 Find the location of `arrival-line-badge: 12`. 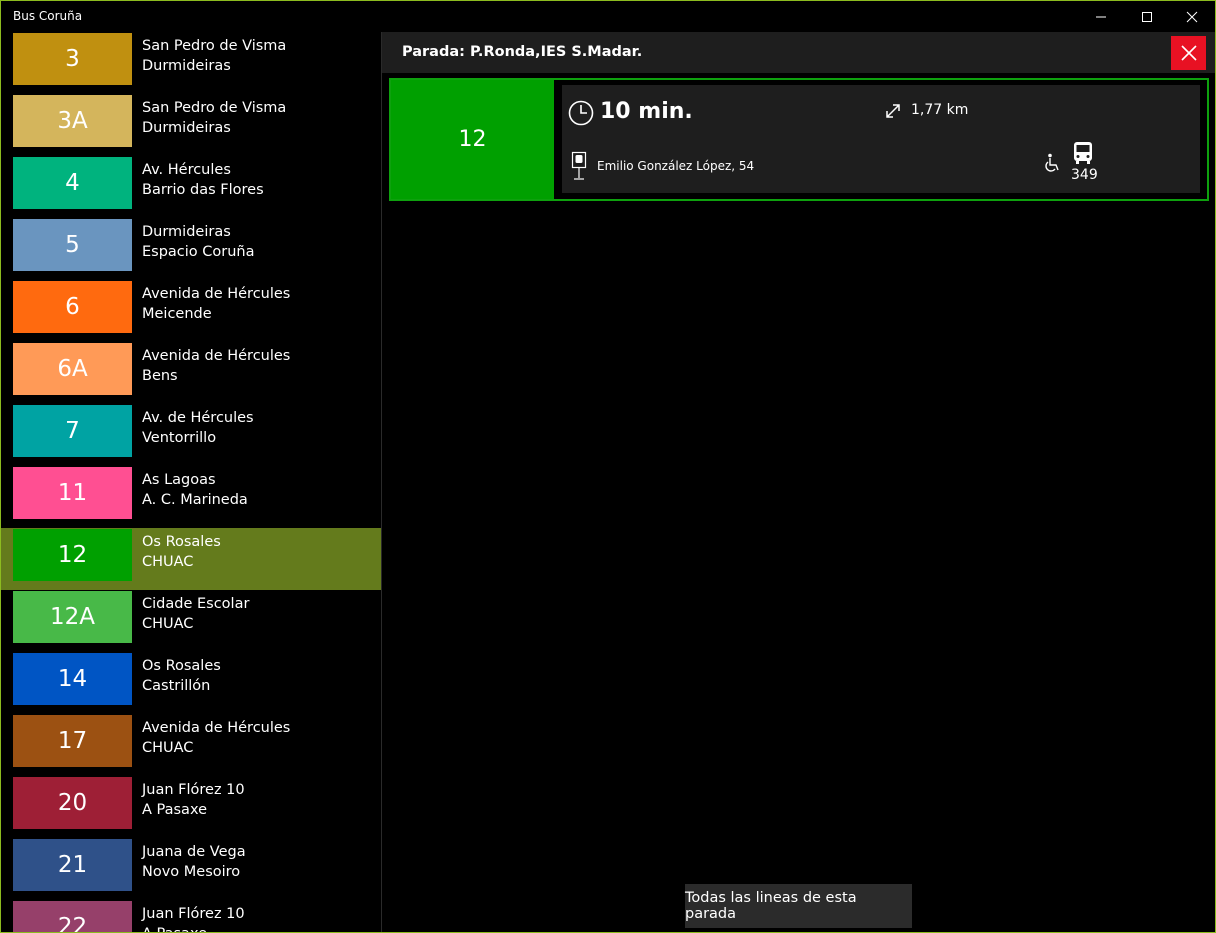

arrival-line-badge: 12 is located at coordinates (472, 139).